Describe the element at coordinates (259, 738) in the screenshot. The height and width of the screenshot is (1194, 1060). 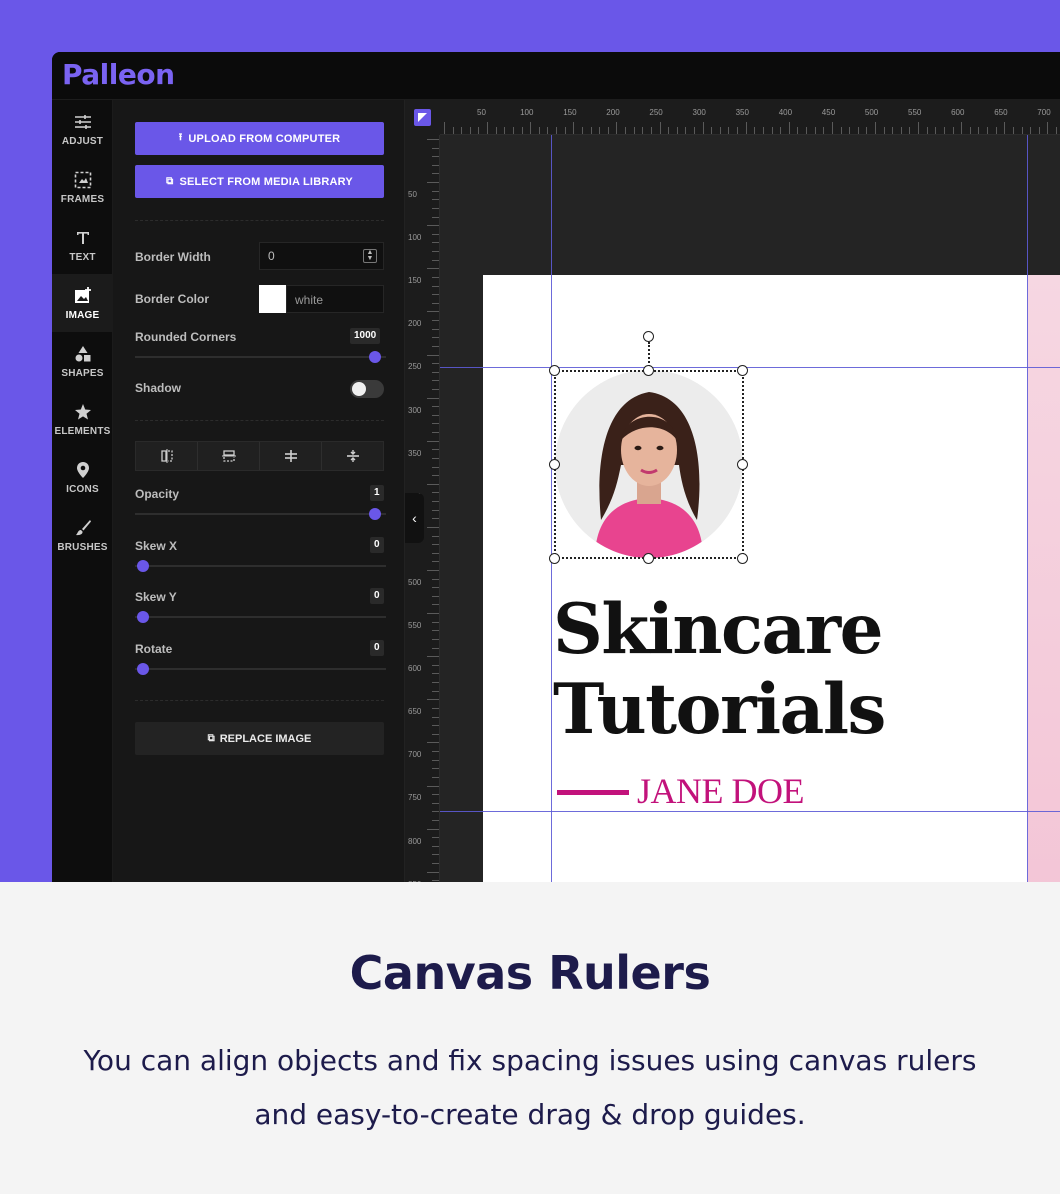
I see `replace-image-button: ⧉ REPLACE IMAGE` at that location.